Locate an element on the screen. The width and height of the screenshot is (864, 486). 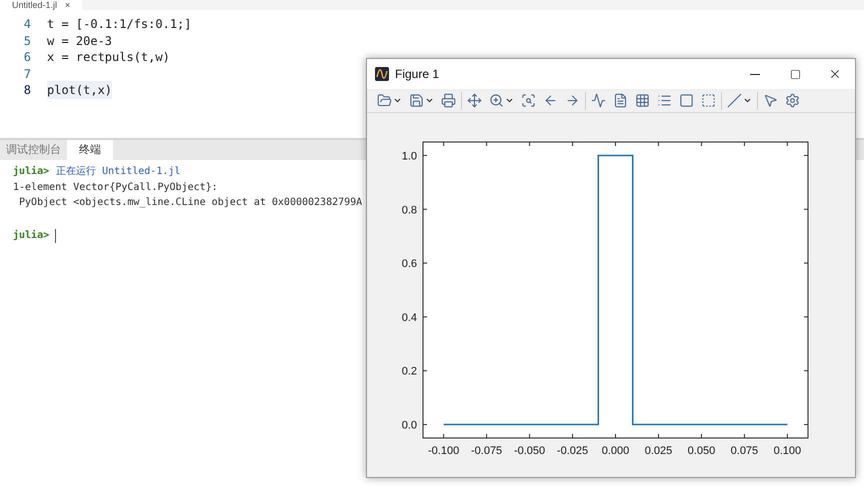
printer-icon is located at coordinates (448, 100).